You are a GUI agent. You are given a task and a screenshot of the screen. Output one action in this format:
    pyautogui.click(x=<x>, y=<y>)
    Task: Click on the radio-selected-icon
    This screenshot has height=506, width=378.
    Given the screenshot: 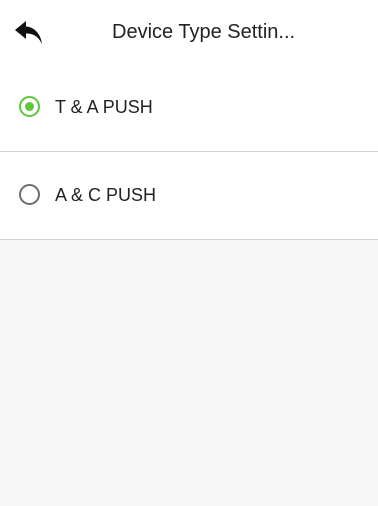 What is the action you would take?
    pyautogui.click(x=29, y=106)
    